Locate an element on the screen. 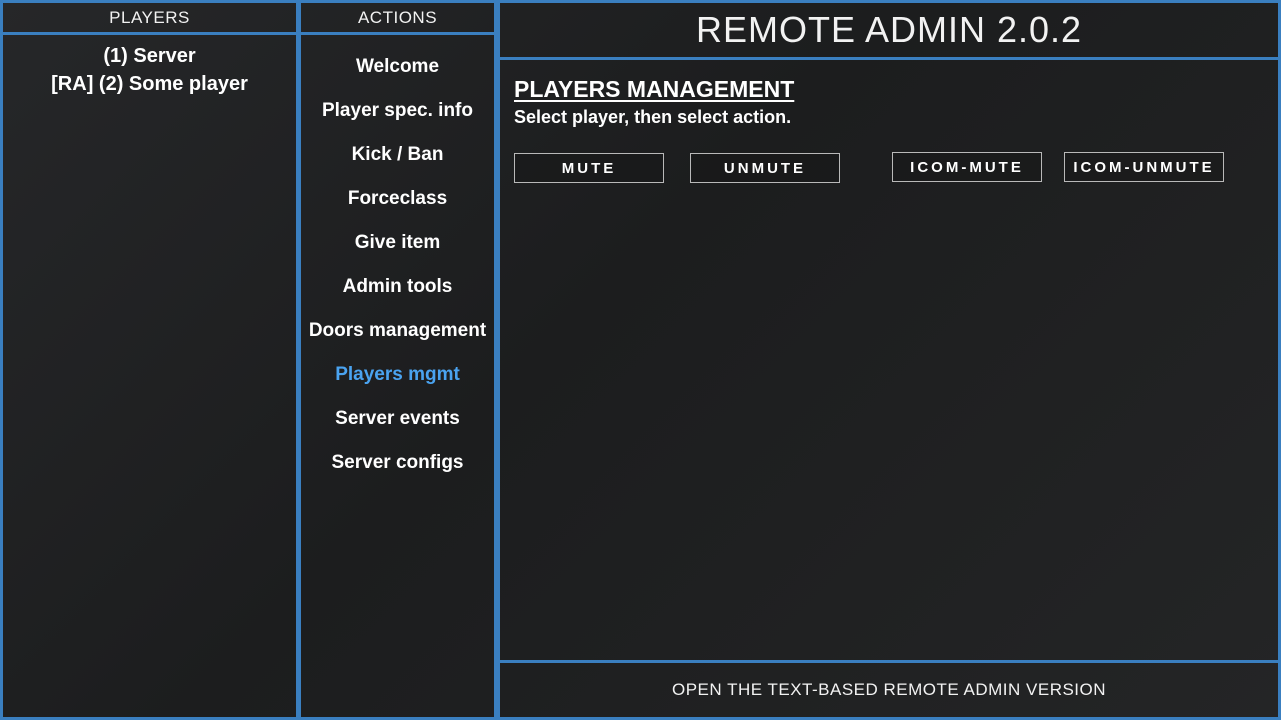 The height and width of the screenshot is (720, 1281). page-subtitle: Select player, then select action. is located at coordinates (653, 117).